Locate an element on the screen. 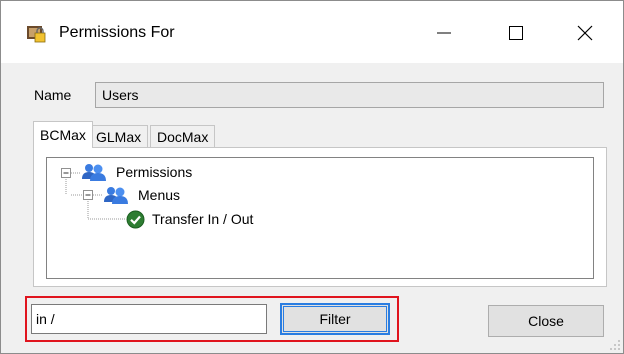 This screenshot has width=624, height=354. maximize-button is located at coordinates (516, 33).